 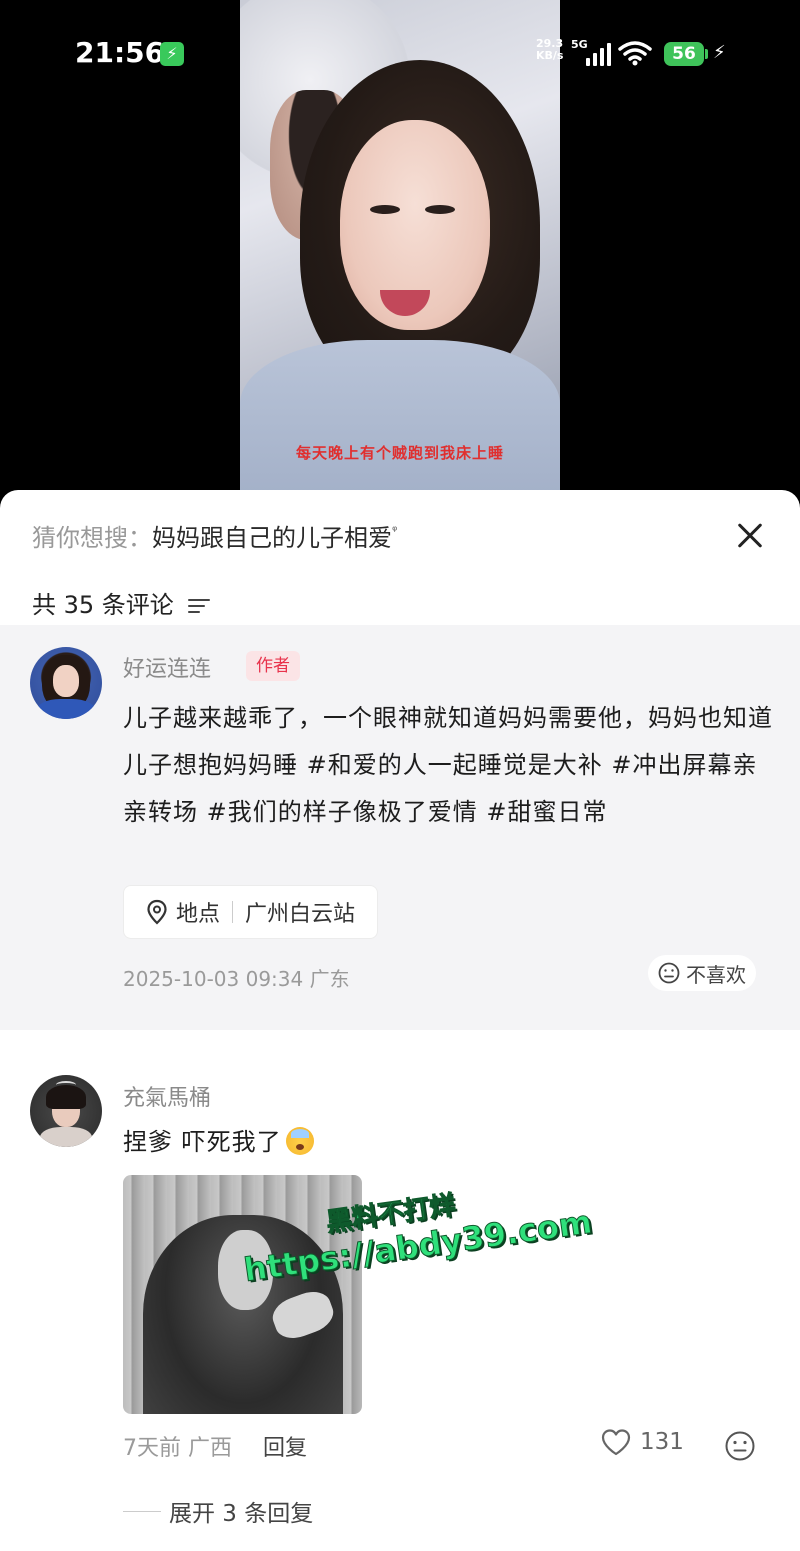 I want to click on comment-text: 捏爹 吓死我了, so click(x=218, y=1139).